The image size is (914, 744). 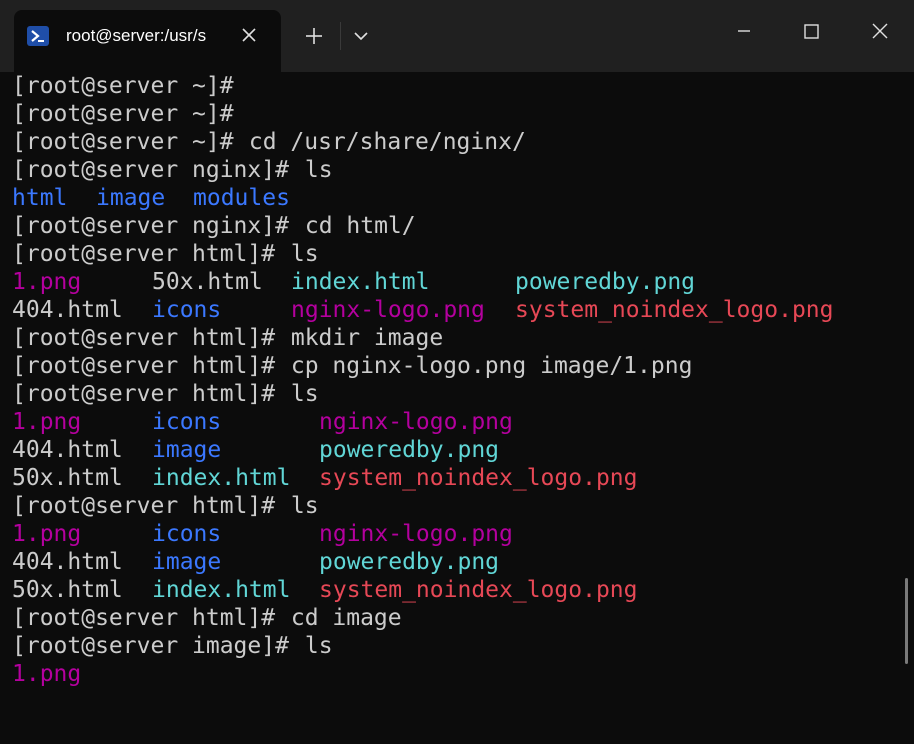 What do you see at coordinates (744, 31) in the screenshot?
I see `minimize-icon` at bounding box center [744, 31].